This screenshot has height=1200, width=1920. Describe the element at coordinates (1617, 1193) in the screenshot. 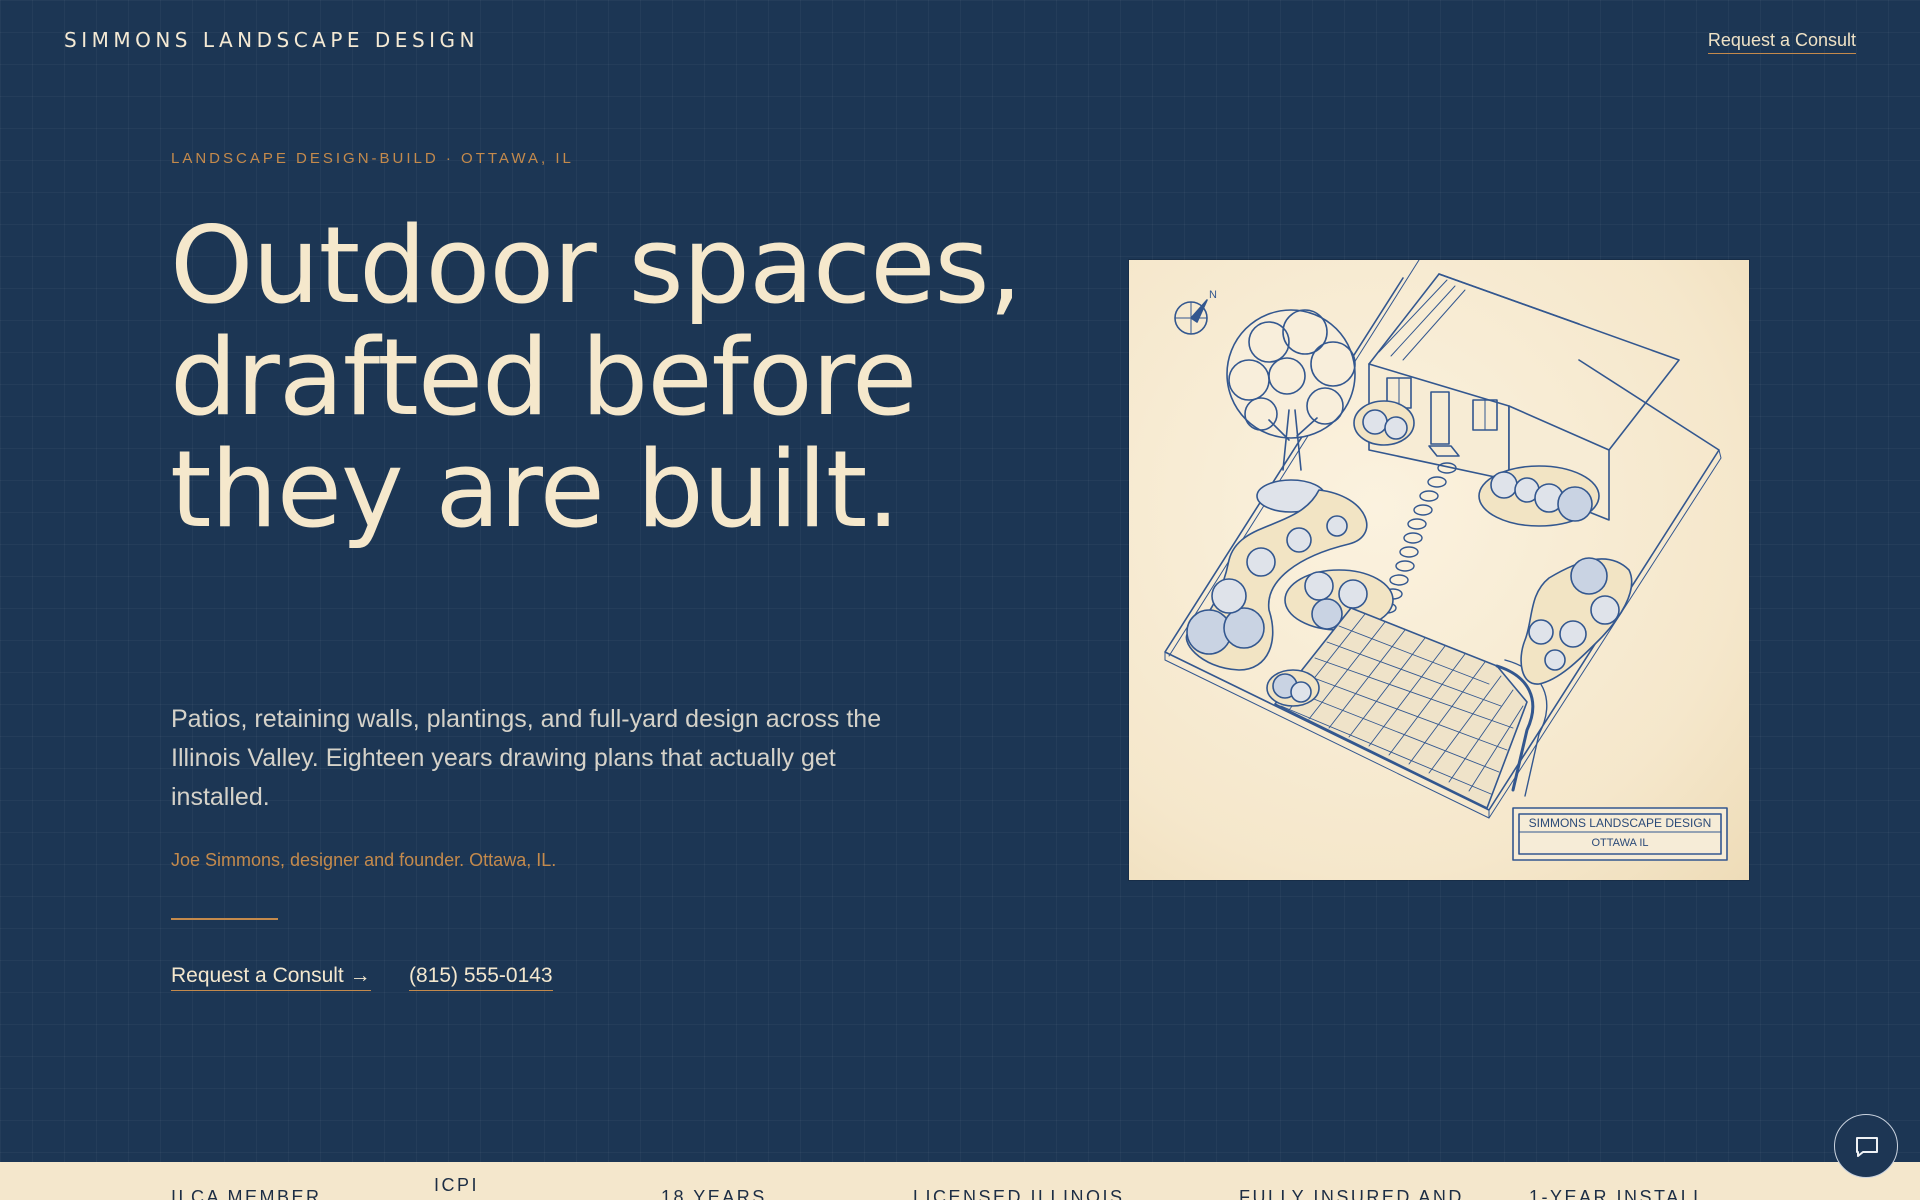

I see `trust-item-install: 1-YEAR INSTALL` at that location.